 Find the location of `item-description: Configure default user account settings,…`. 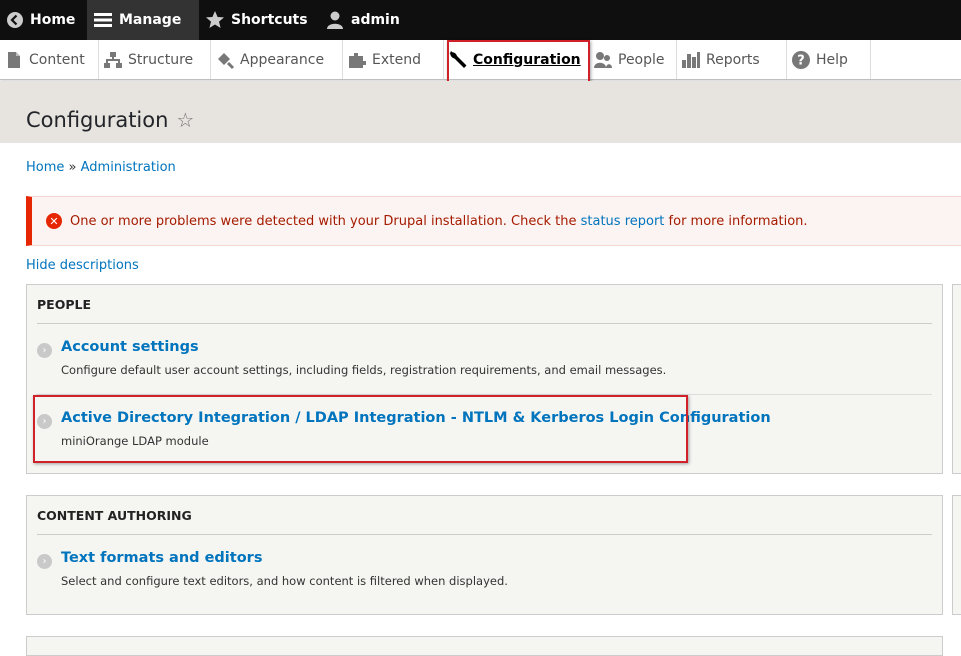

item-description: Configure default user account settings,… is located at coordinates (364, 370).